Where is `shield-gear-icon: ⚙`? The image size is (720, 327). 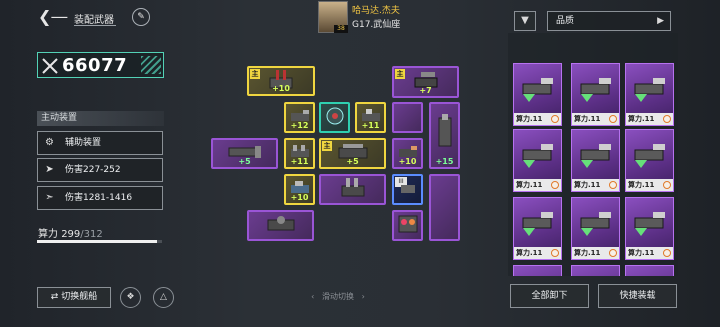
shield-gear-icon: ⚙ is located at coordinates (49, 142).